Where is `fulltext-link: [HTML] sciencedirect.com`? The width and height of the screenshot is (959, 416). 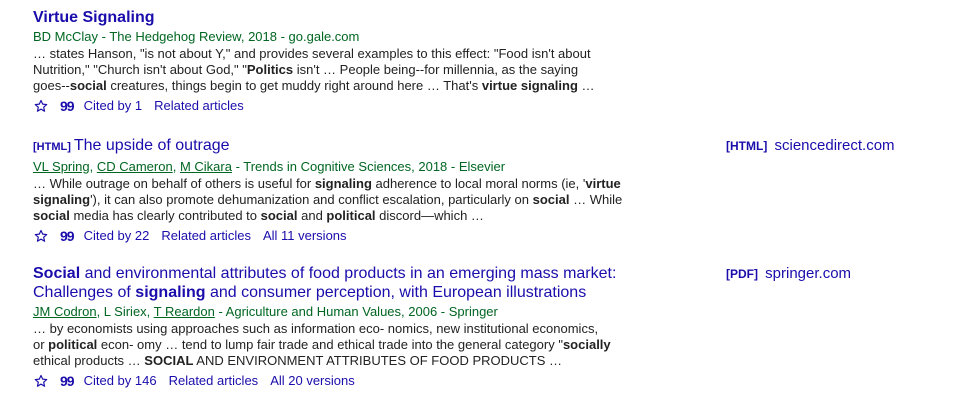
fulltext-link: [HTML] sciencedirect.com is located at coordinates (810, 145).